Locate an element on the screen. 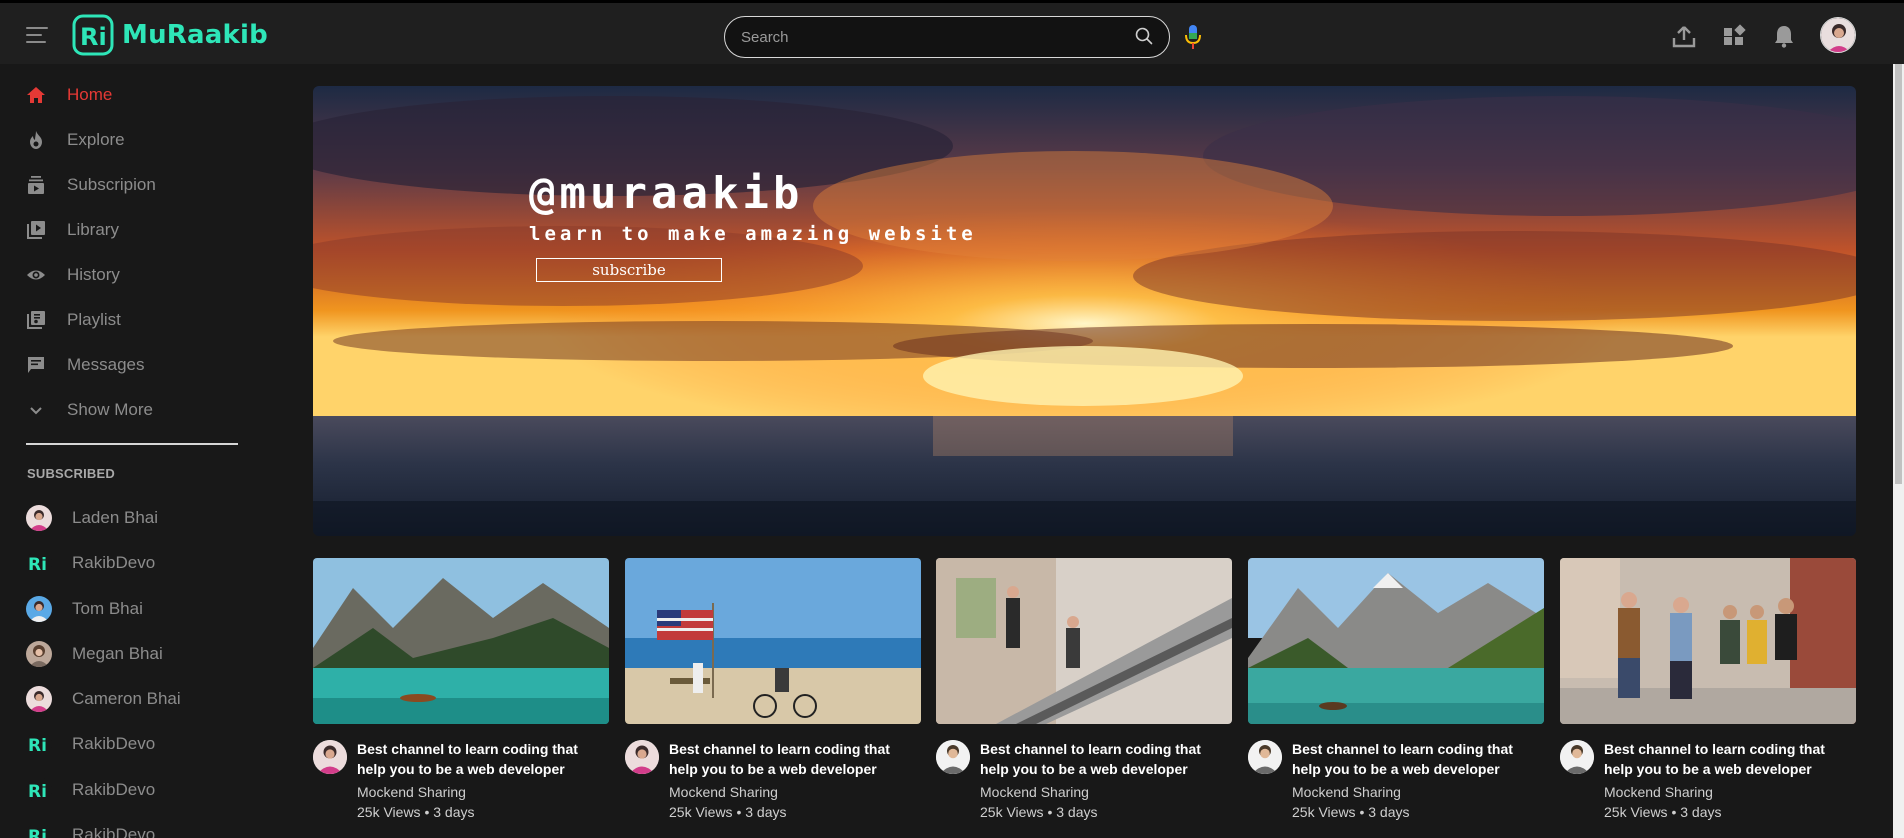  search-input is located at coordinates (931, 37).